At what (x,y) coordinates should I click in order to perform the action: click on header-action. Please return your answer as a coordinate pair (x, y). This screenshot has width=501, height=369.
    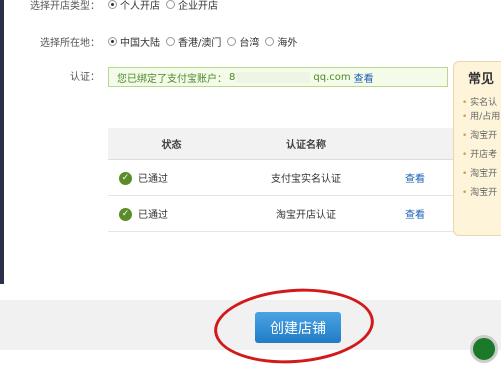
    Looking at the image, I should click on (415, 144).